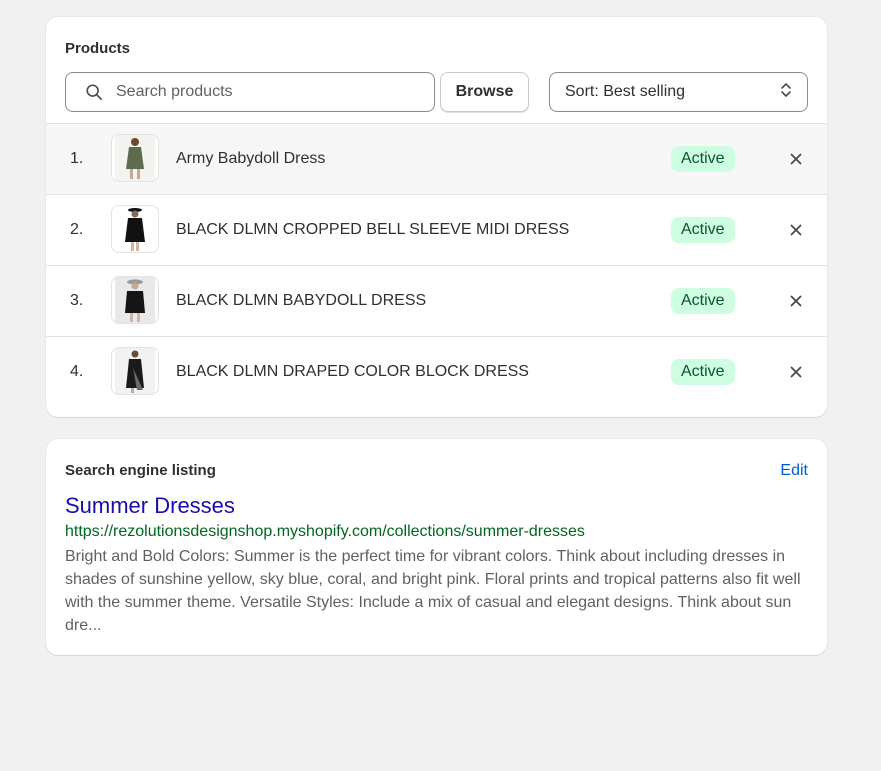 The width and height of the screenshot is (881, 771). Describe the element at coordinates (150, 505) in the screenshot. I see `seo-page-title: Summer Dresses` at that location.